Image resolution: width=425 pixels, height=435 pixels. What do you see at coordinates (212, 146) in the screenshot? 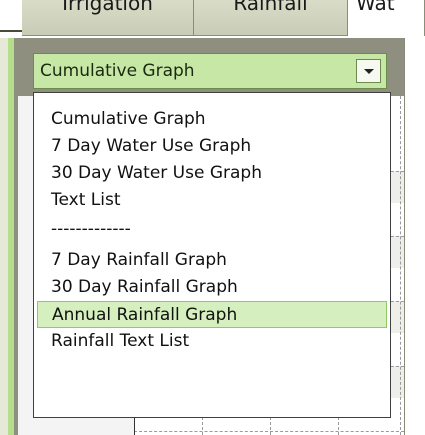
I see `dropdown-option-7-day-water-use-graph: 7 Day Water Use Graph` at bounding box center [212, 146].